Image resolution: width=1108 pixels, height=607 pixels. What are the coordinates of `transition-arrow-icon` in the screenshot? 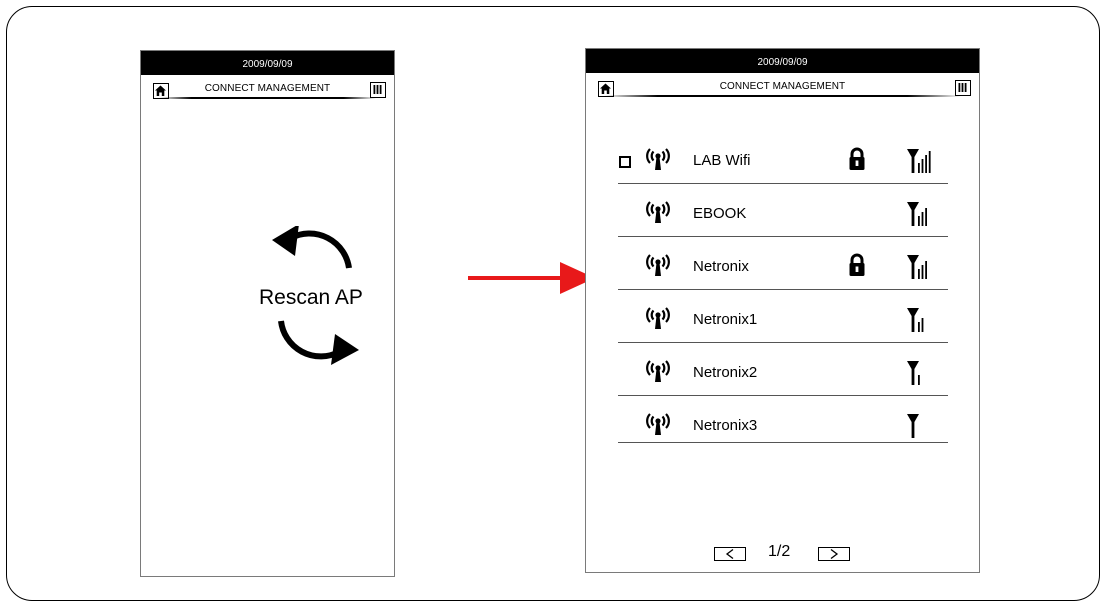 It's located at (531, 278).